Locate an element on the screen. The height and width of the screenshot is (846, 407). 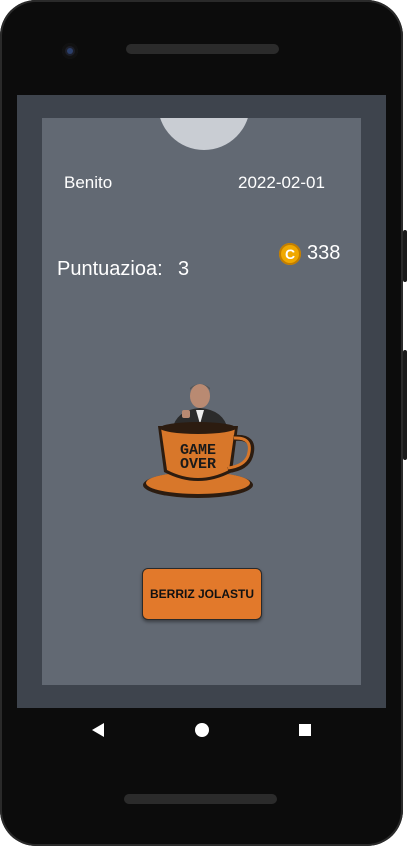
player-name: Benito is located at coordinates (88, 182).